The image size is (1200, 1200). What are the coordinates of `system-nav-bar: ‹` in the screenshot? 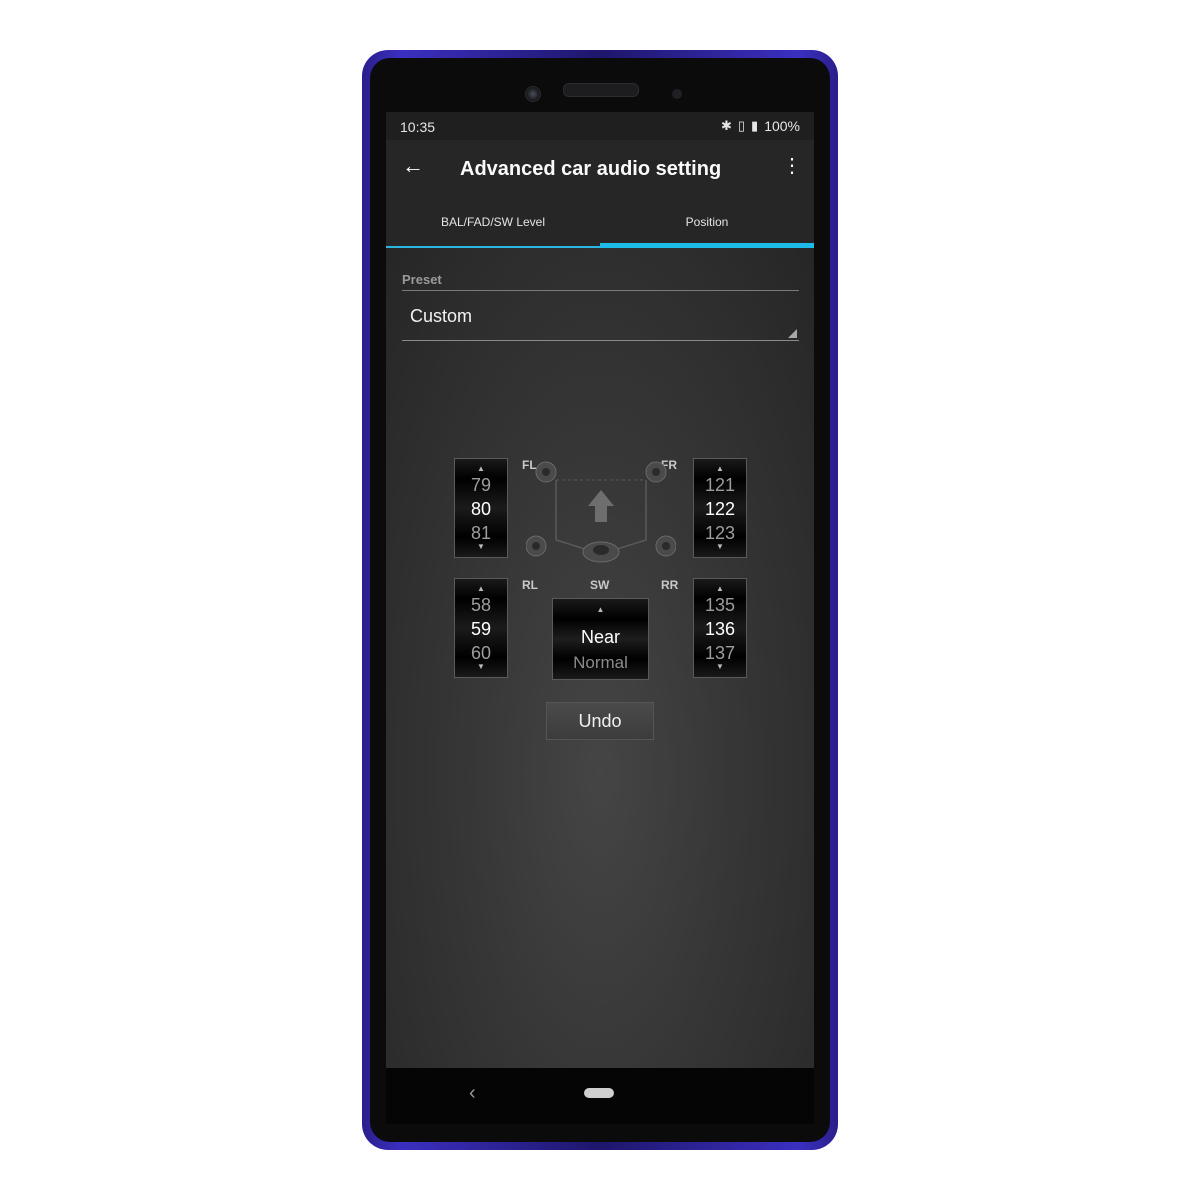 It's located at (600, 1096).